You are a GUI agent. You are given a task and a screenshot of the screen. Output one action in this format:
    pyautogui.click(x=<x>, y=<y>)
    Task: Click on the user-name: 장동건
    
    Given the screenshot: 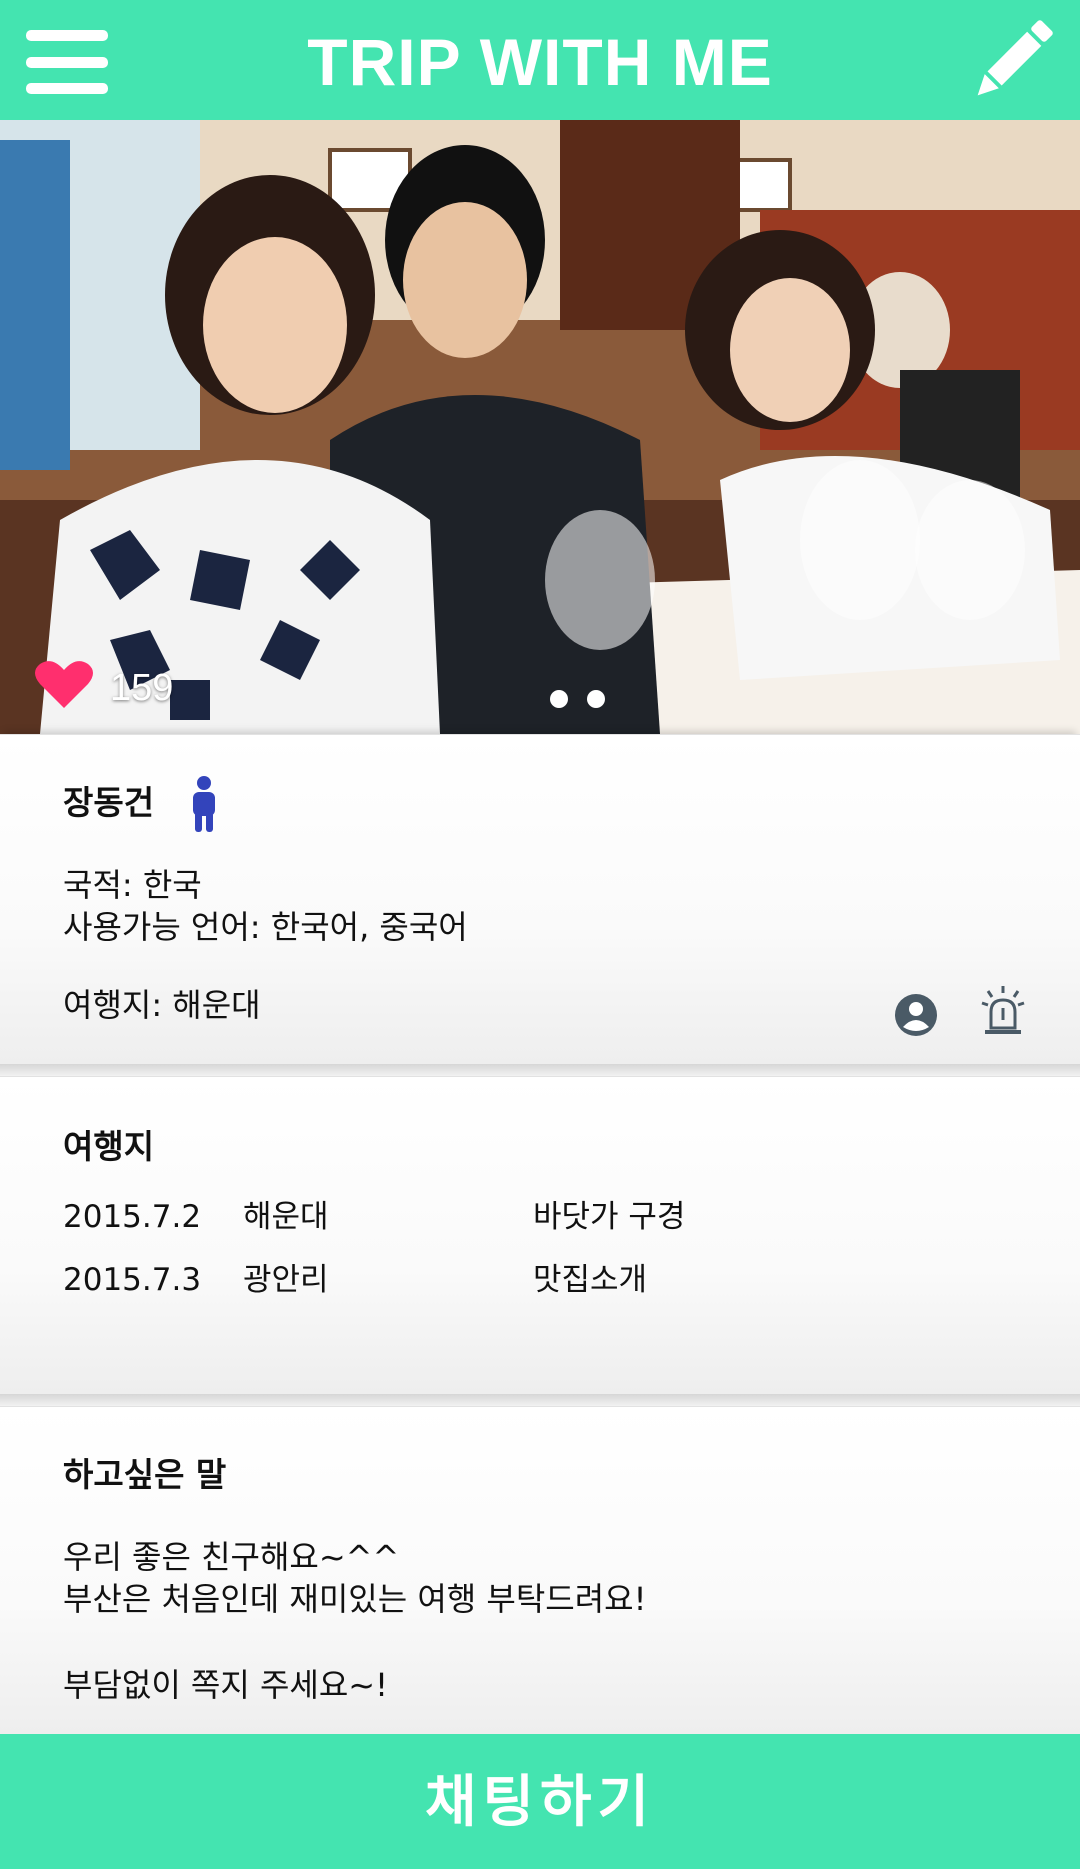 What is the action you would take?
    pyautogui.click(x=109, y=802)
    